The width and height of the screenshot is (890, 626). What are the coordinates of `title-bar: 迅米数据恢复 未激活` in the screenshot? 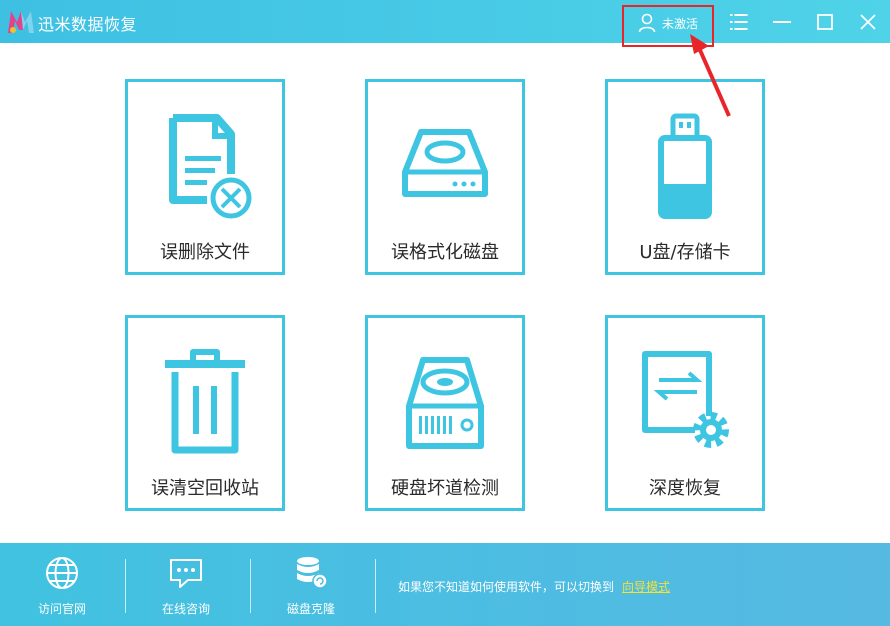 It's located at (445, 23).